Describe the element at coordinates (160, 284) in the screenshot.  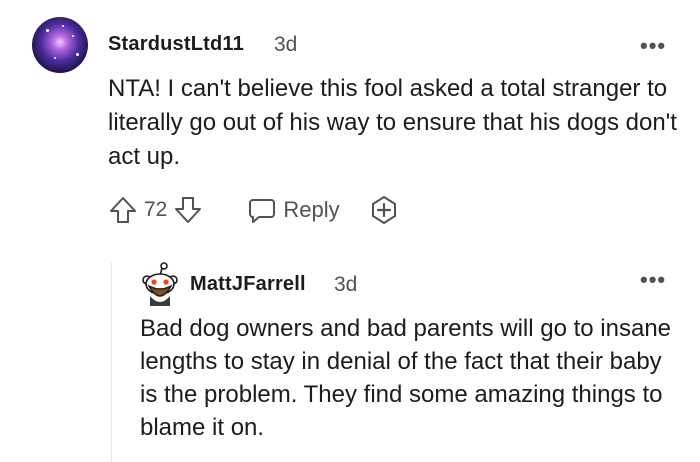
I see `reply-user-avatar` at that location.